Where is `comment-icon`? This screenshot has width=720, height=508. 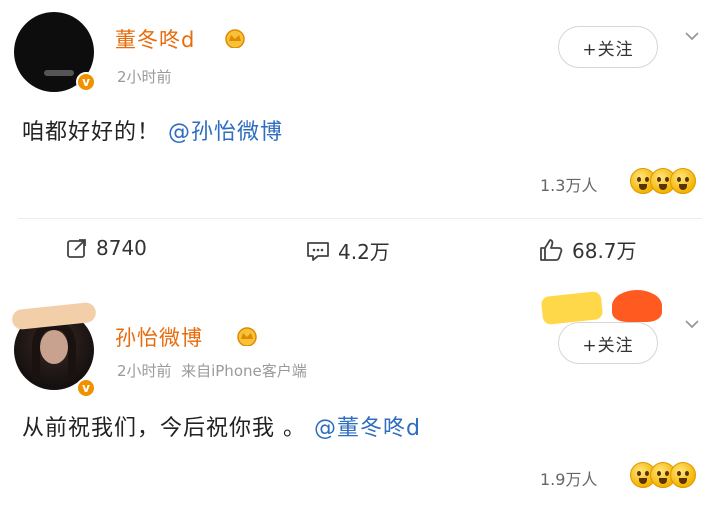 comment-icon is located at coordinates (318, 251).